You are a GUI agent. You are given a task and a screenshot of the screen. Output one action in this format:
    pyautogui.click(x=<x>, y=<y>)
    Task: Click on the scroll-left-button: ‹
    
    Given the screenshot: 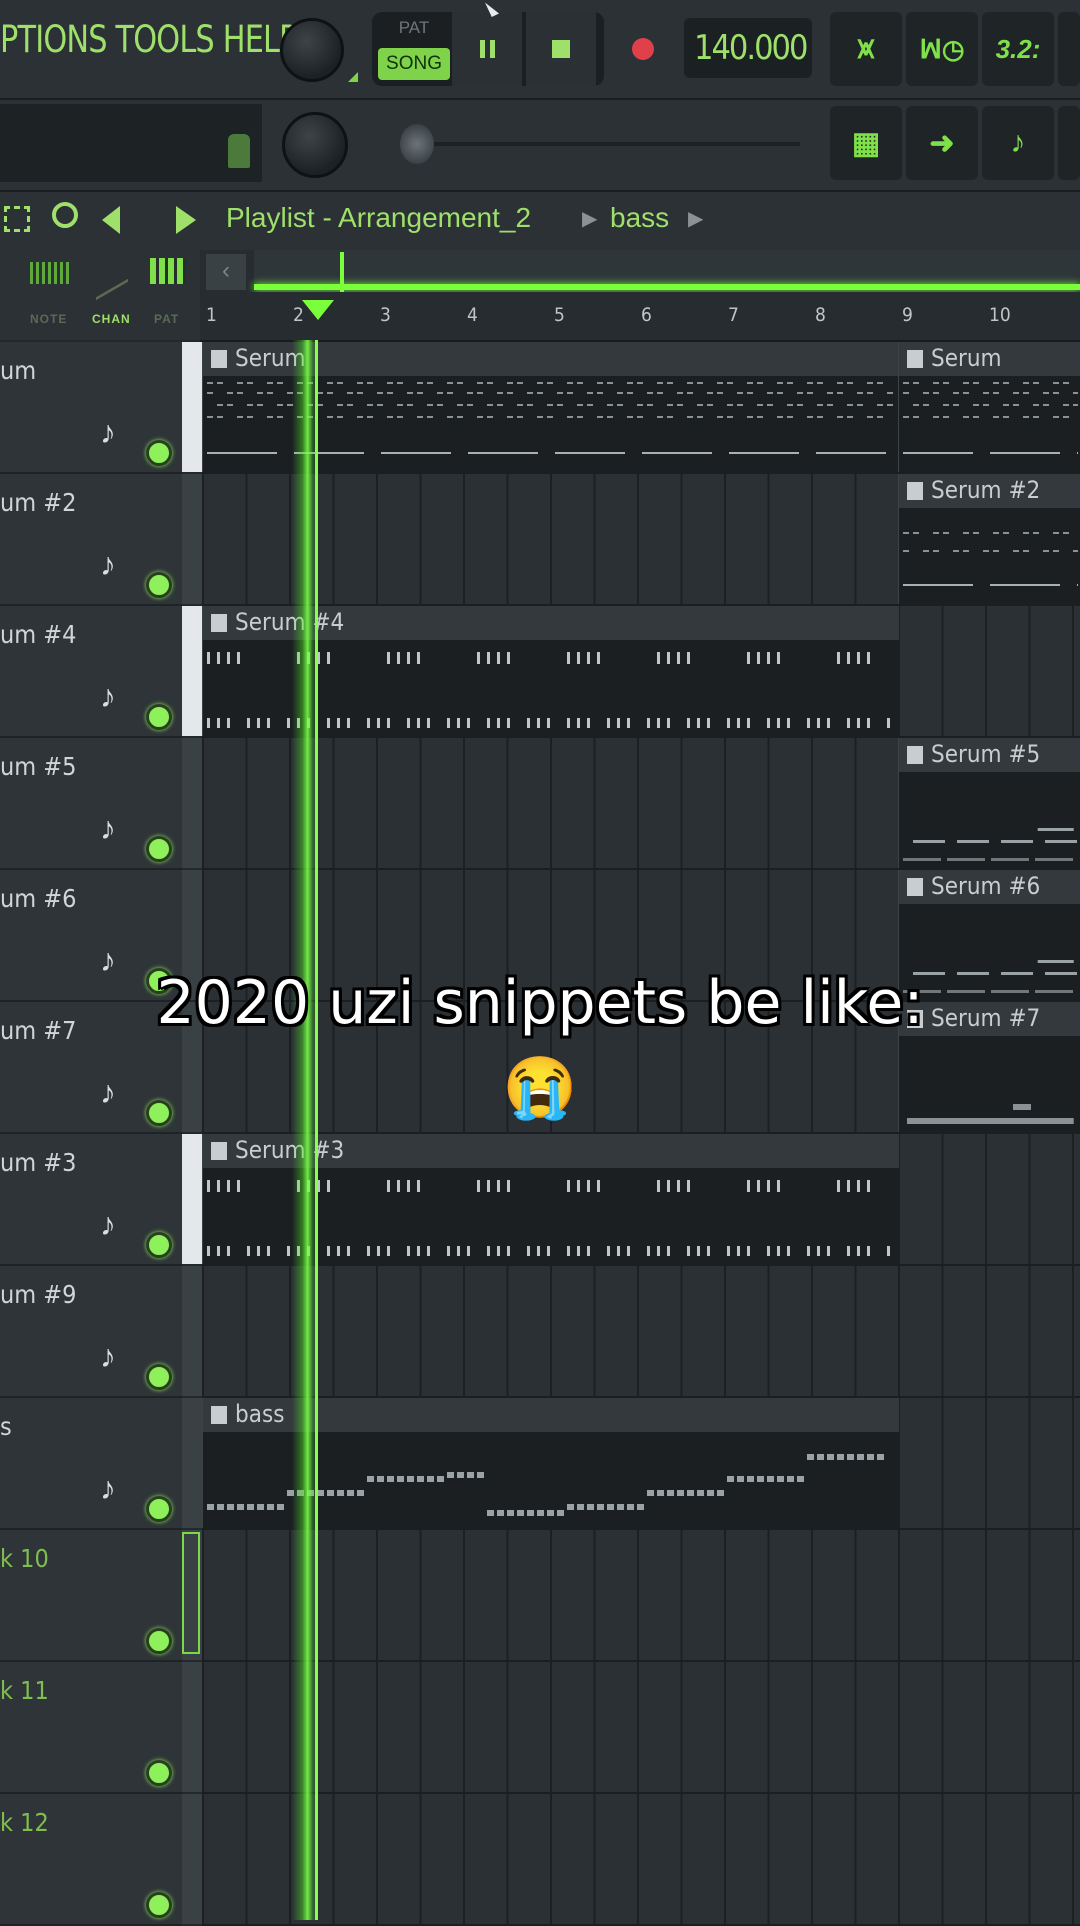 What is the action you would take?
    pyautogui.click(x=226, y=272)
    